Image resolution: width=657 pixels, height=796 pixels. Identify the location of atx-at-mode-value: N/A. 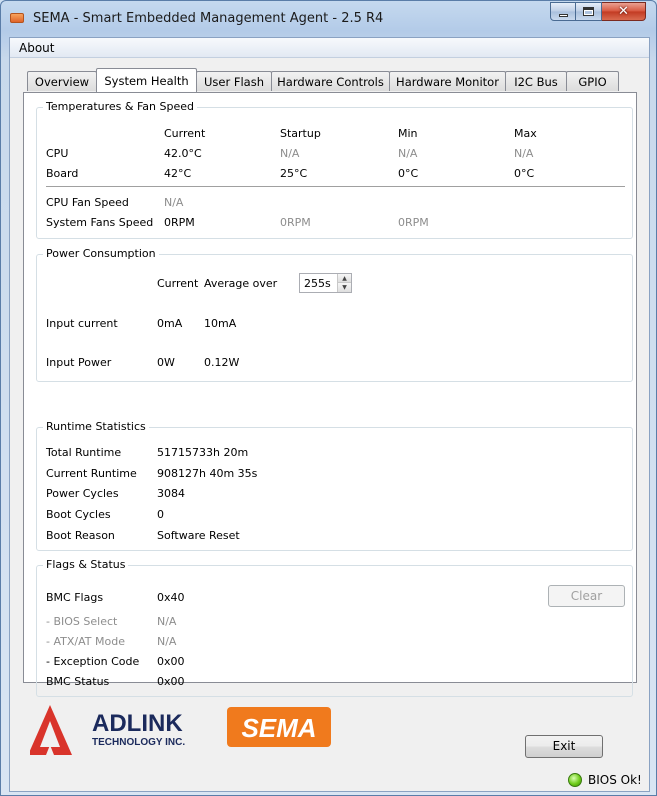
(167, 641).